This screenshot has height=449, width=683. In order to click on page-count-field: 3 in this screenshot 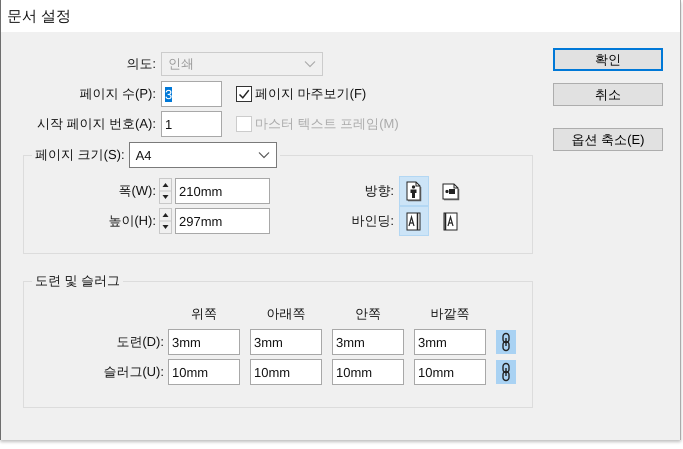, I will do `click(191, 94)`.